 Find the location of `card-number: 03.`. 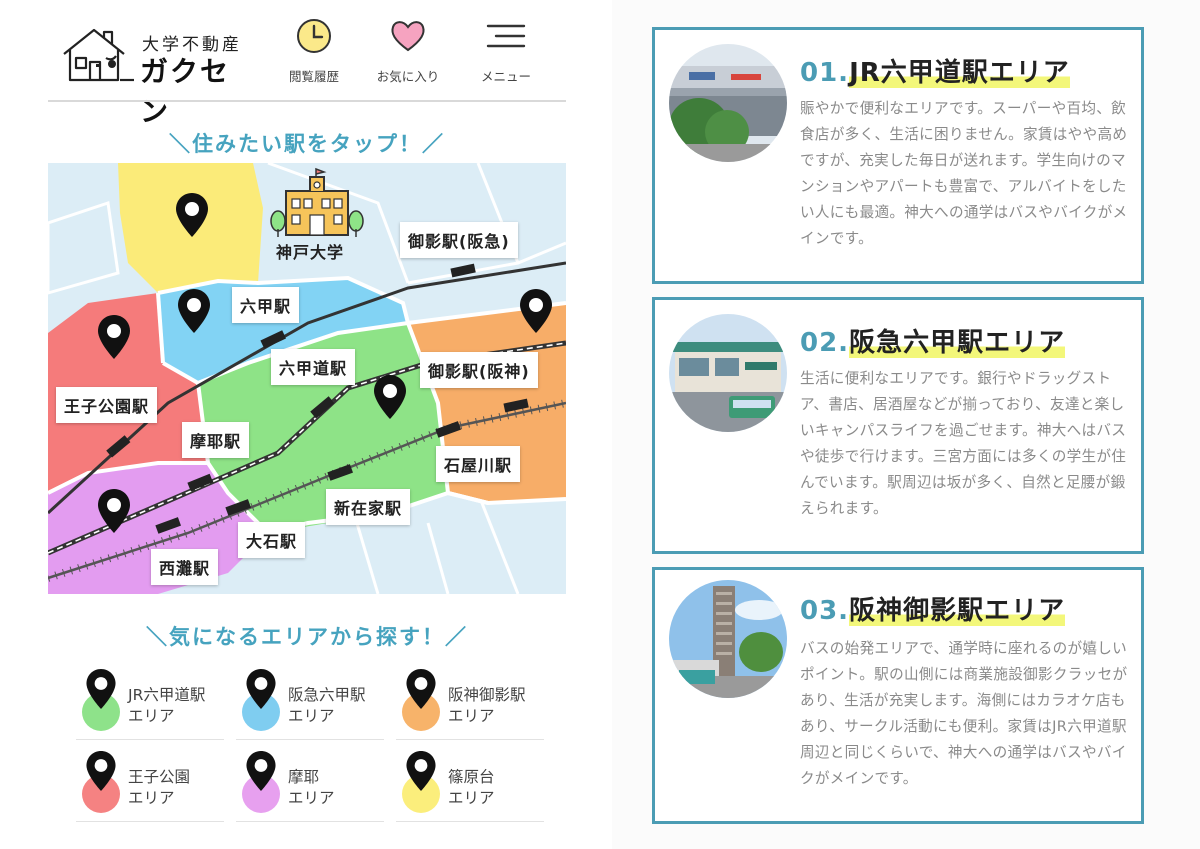

card-number: 03. is located at coordinates (825, 611).